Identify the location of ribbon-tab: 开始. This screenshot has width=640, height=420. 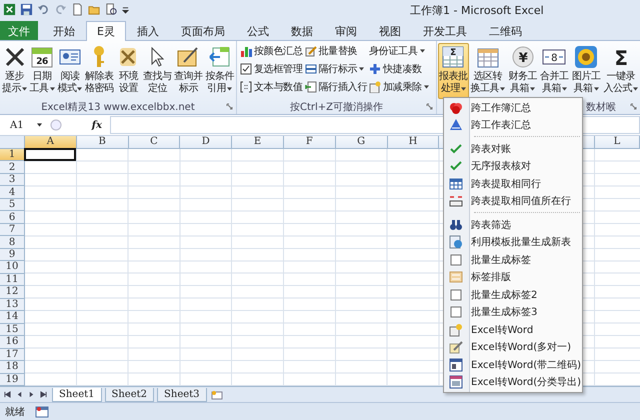
(64, 30).